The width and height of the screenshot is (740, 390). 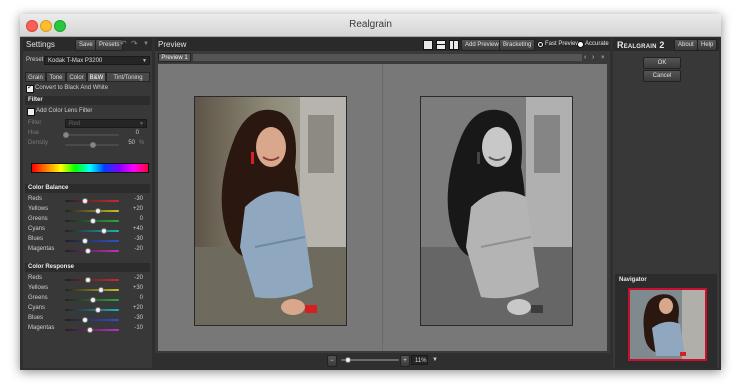 What do you see at coordinates (142, 143) in the screenshot?
I see `density-unit: %` at bounding box center [142, 143].